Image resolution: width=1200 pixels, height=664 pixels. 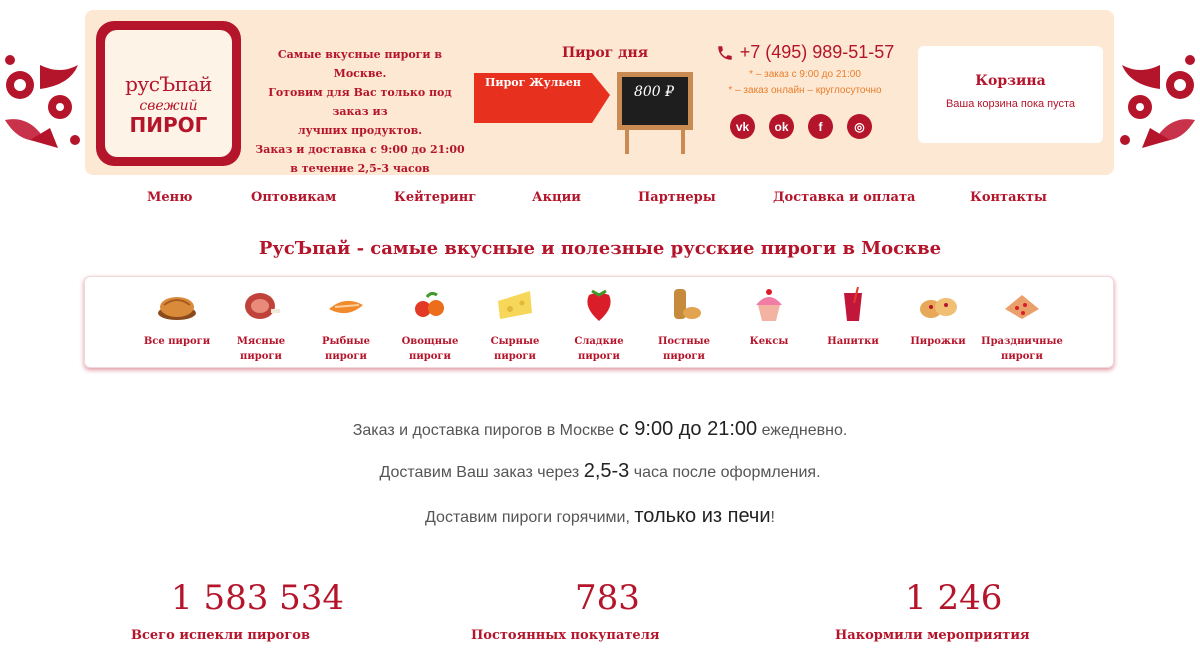 What do you see at coordinates (258, 598) in the screenshot?
I see `stat-value: 1 583 534` at bounding box center [258, 598].